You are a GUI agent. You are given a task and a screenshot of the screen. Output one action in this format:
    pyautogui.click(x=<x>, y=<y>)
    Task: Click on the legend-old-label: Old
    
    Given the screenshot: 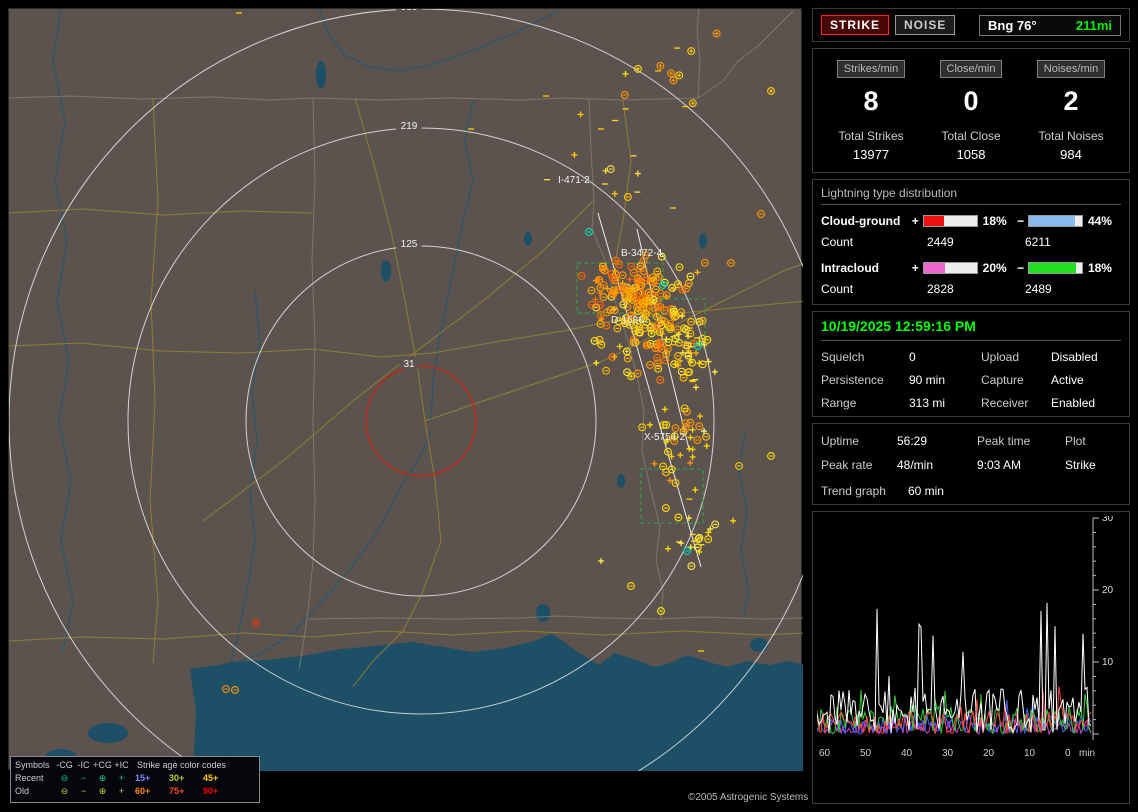 What is the action you would take?
    pyautogui.click(x=22, y=791)
    